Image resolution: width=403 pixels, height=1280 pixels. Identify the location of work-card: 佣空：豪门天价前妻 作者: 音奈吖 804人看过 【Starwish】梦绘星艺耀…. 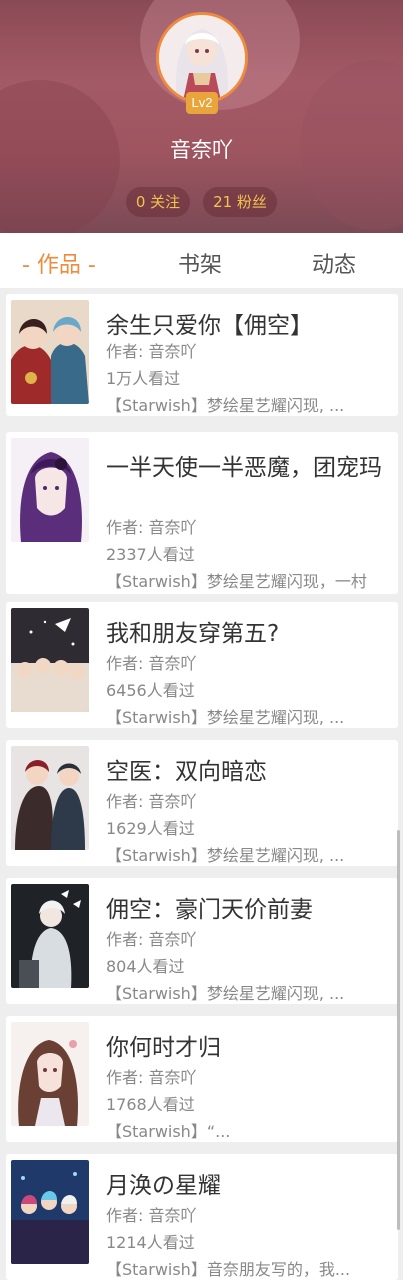
(202, 941).